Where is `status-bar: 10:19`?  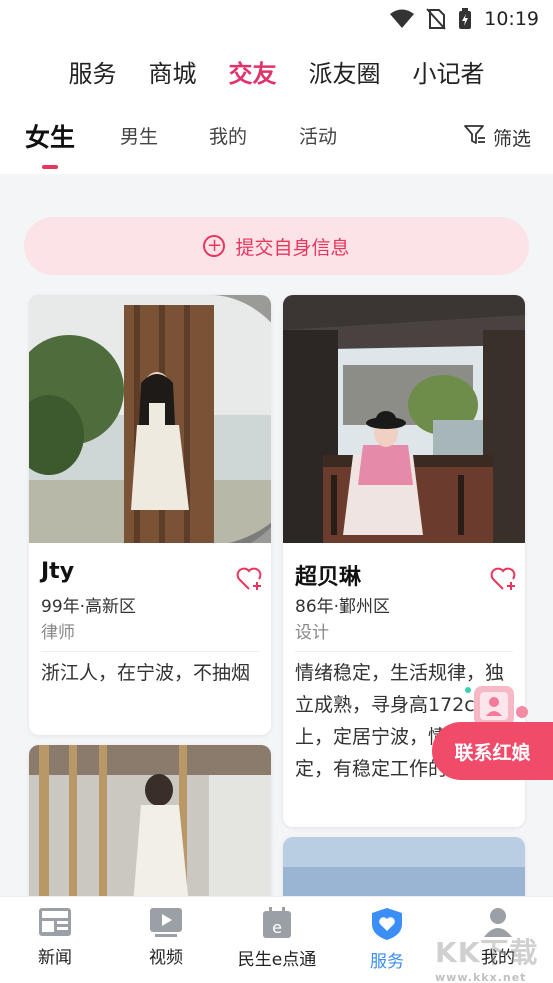 status-bar: 10:19 is located at coordinates (276, 19).